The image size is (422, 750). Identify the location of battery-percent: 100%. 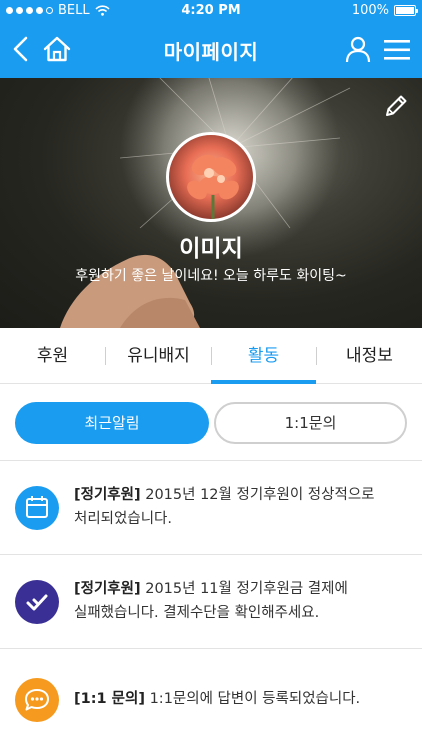
(370, 10).